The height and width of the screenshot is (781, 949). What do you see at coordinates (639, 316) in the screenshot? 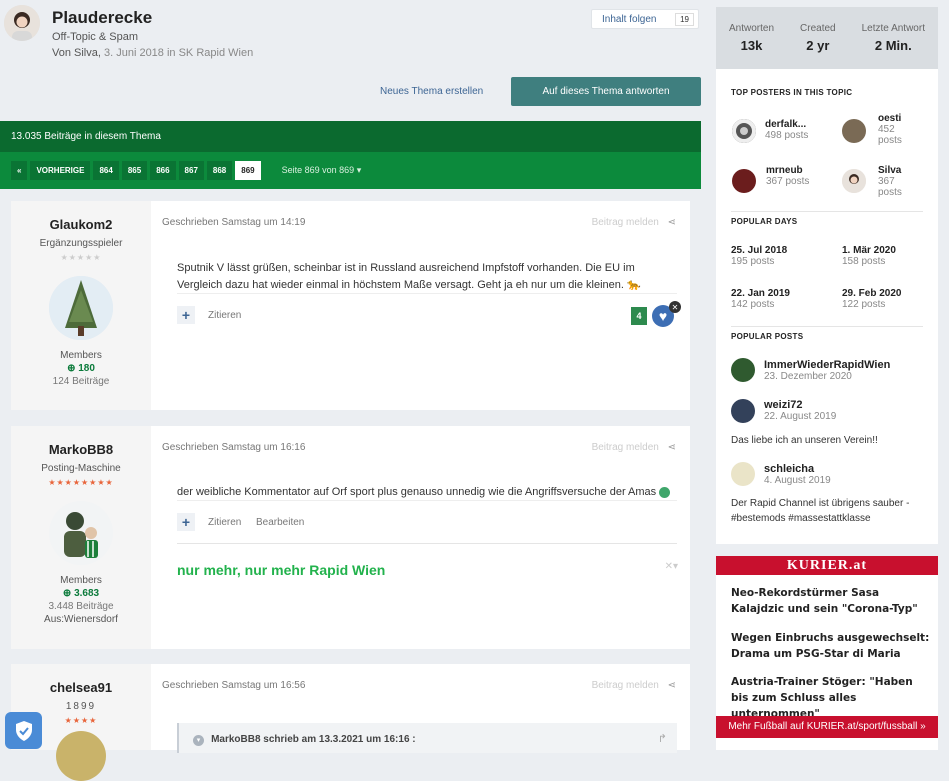
I see `like-count: 4` at bounding box center [639, 316].